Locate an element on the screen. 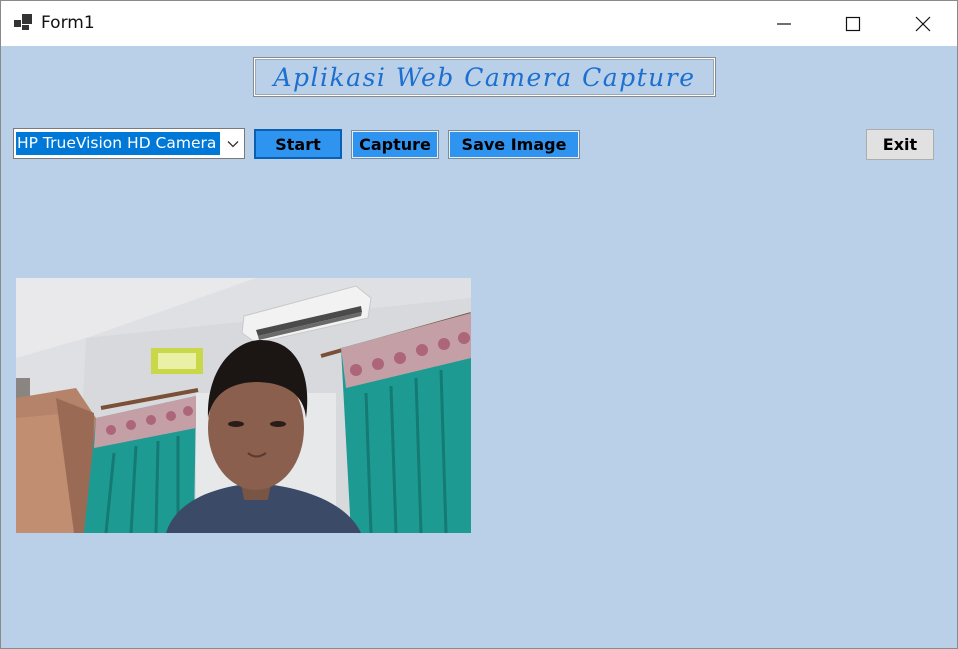  app-window-icon is located at coordinates (23, 22).